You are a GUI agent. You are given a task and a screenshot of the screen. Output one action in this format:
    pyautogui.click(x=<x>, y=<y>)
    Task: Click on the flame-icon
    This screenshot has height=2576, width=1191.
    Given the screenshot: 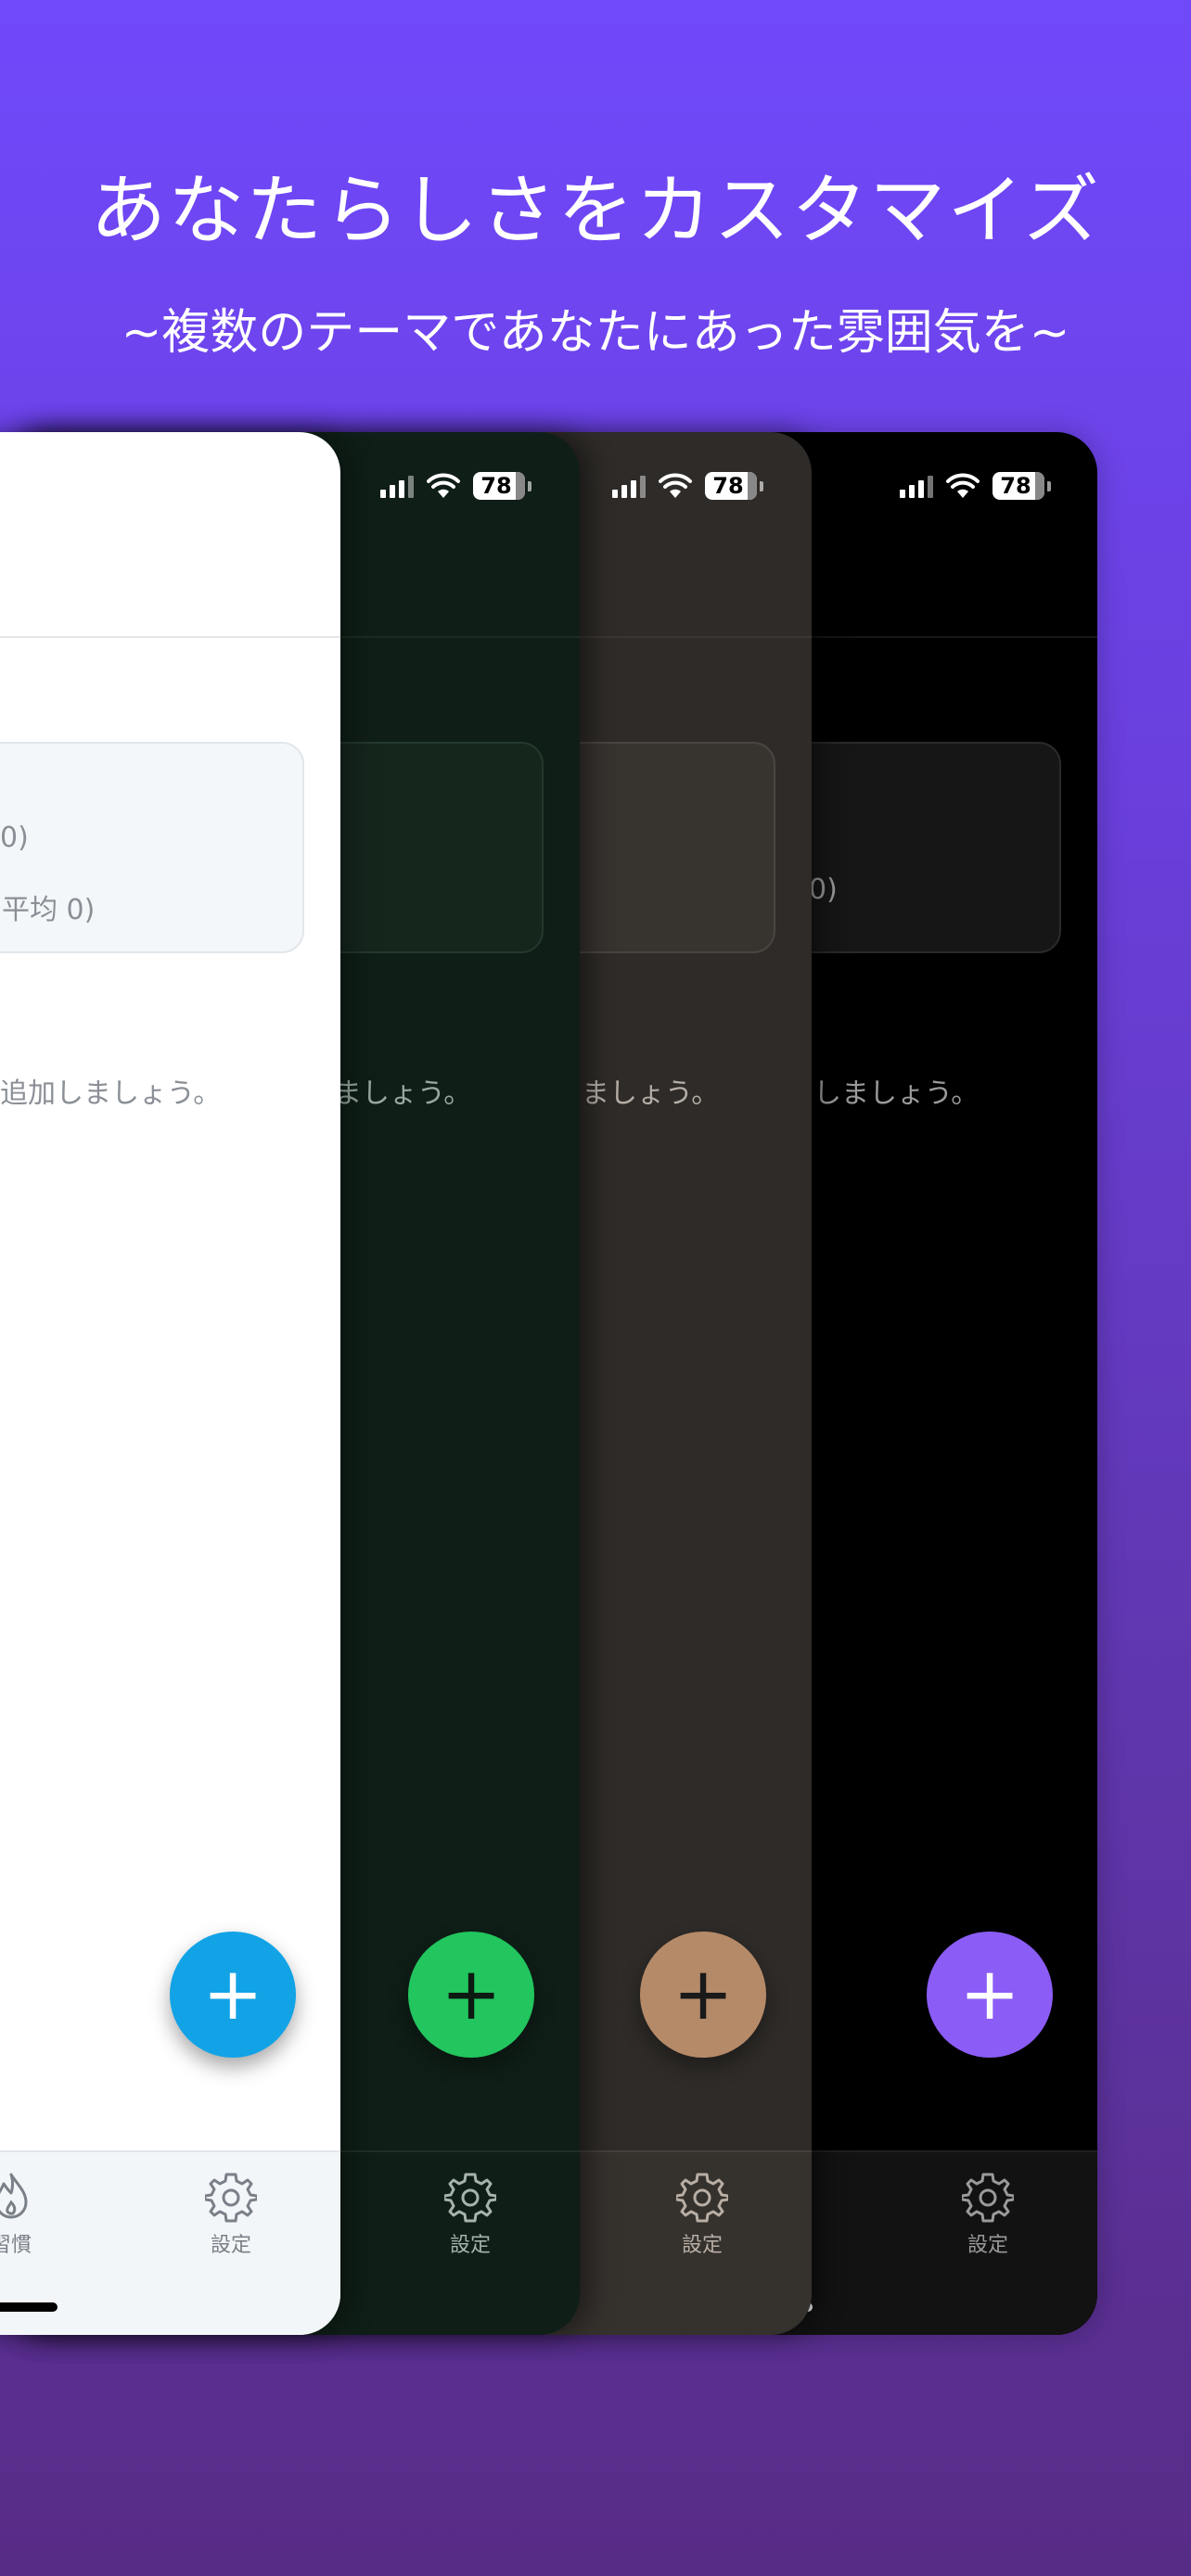 What is the action you would take?
    pyautogui.click(x=14, y=2196)
    